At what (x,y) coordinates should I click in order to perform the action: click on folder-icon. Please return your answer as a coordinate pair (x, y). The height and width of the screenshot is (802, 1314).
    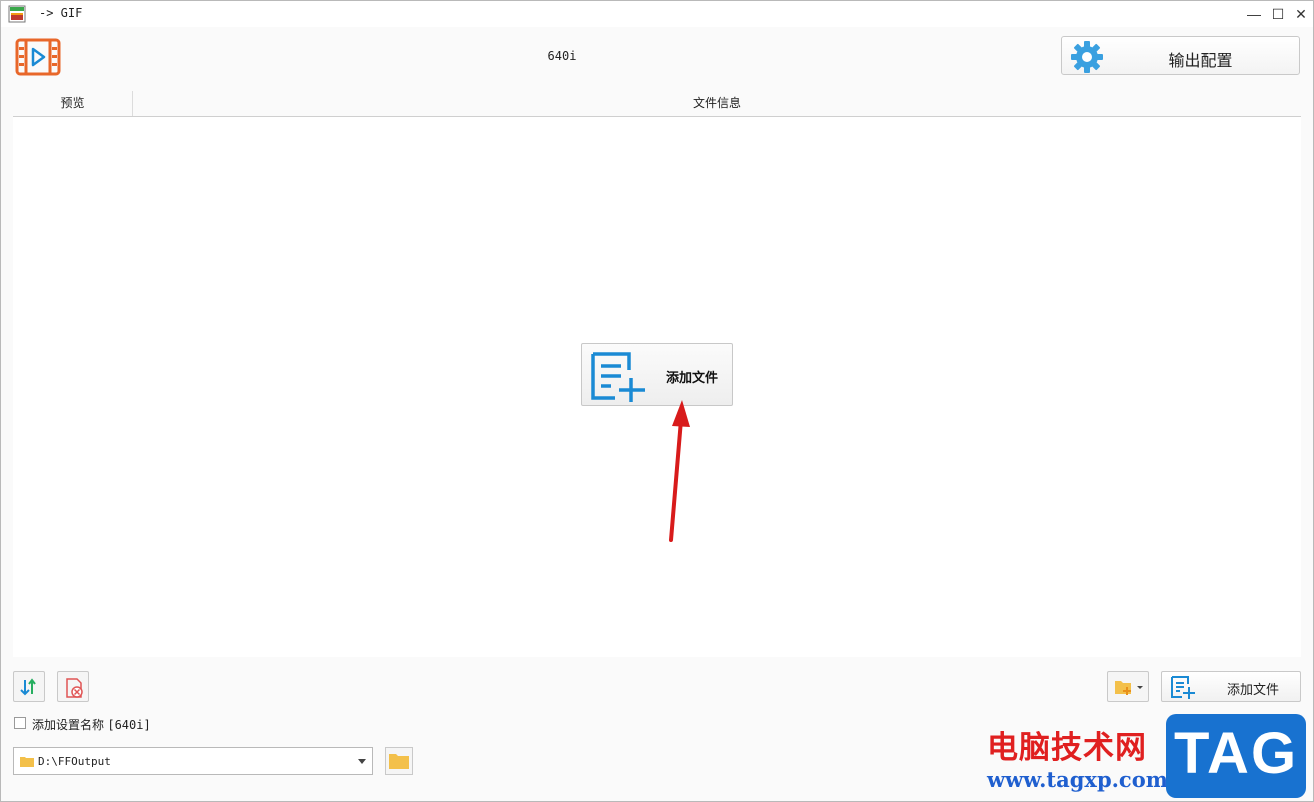
    Looking at the image, I should click on (27, 762).